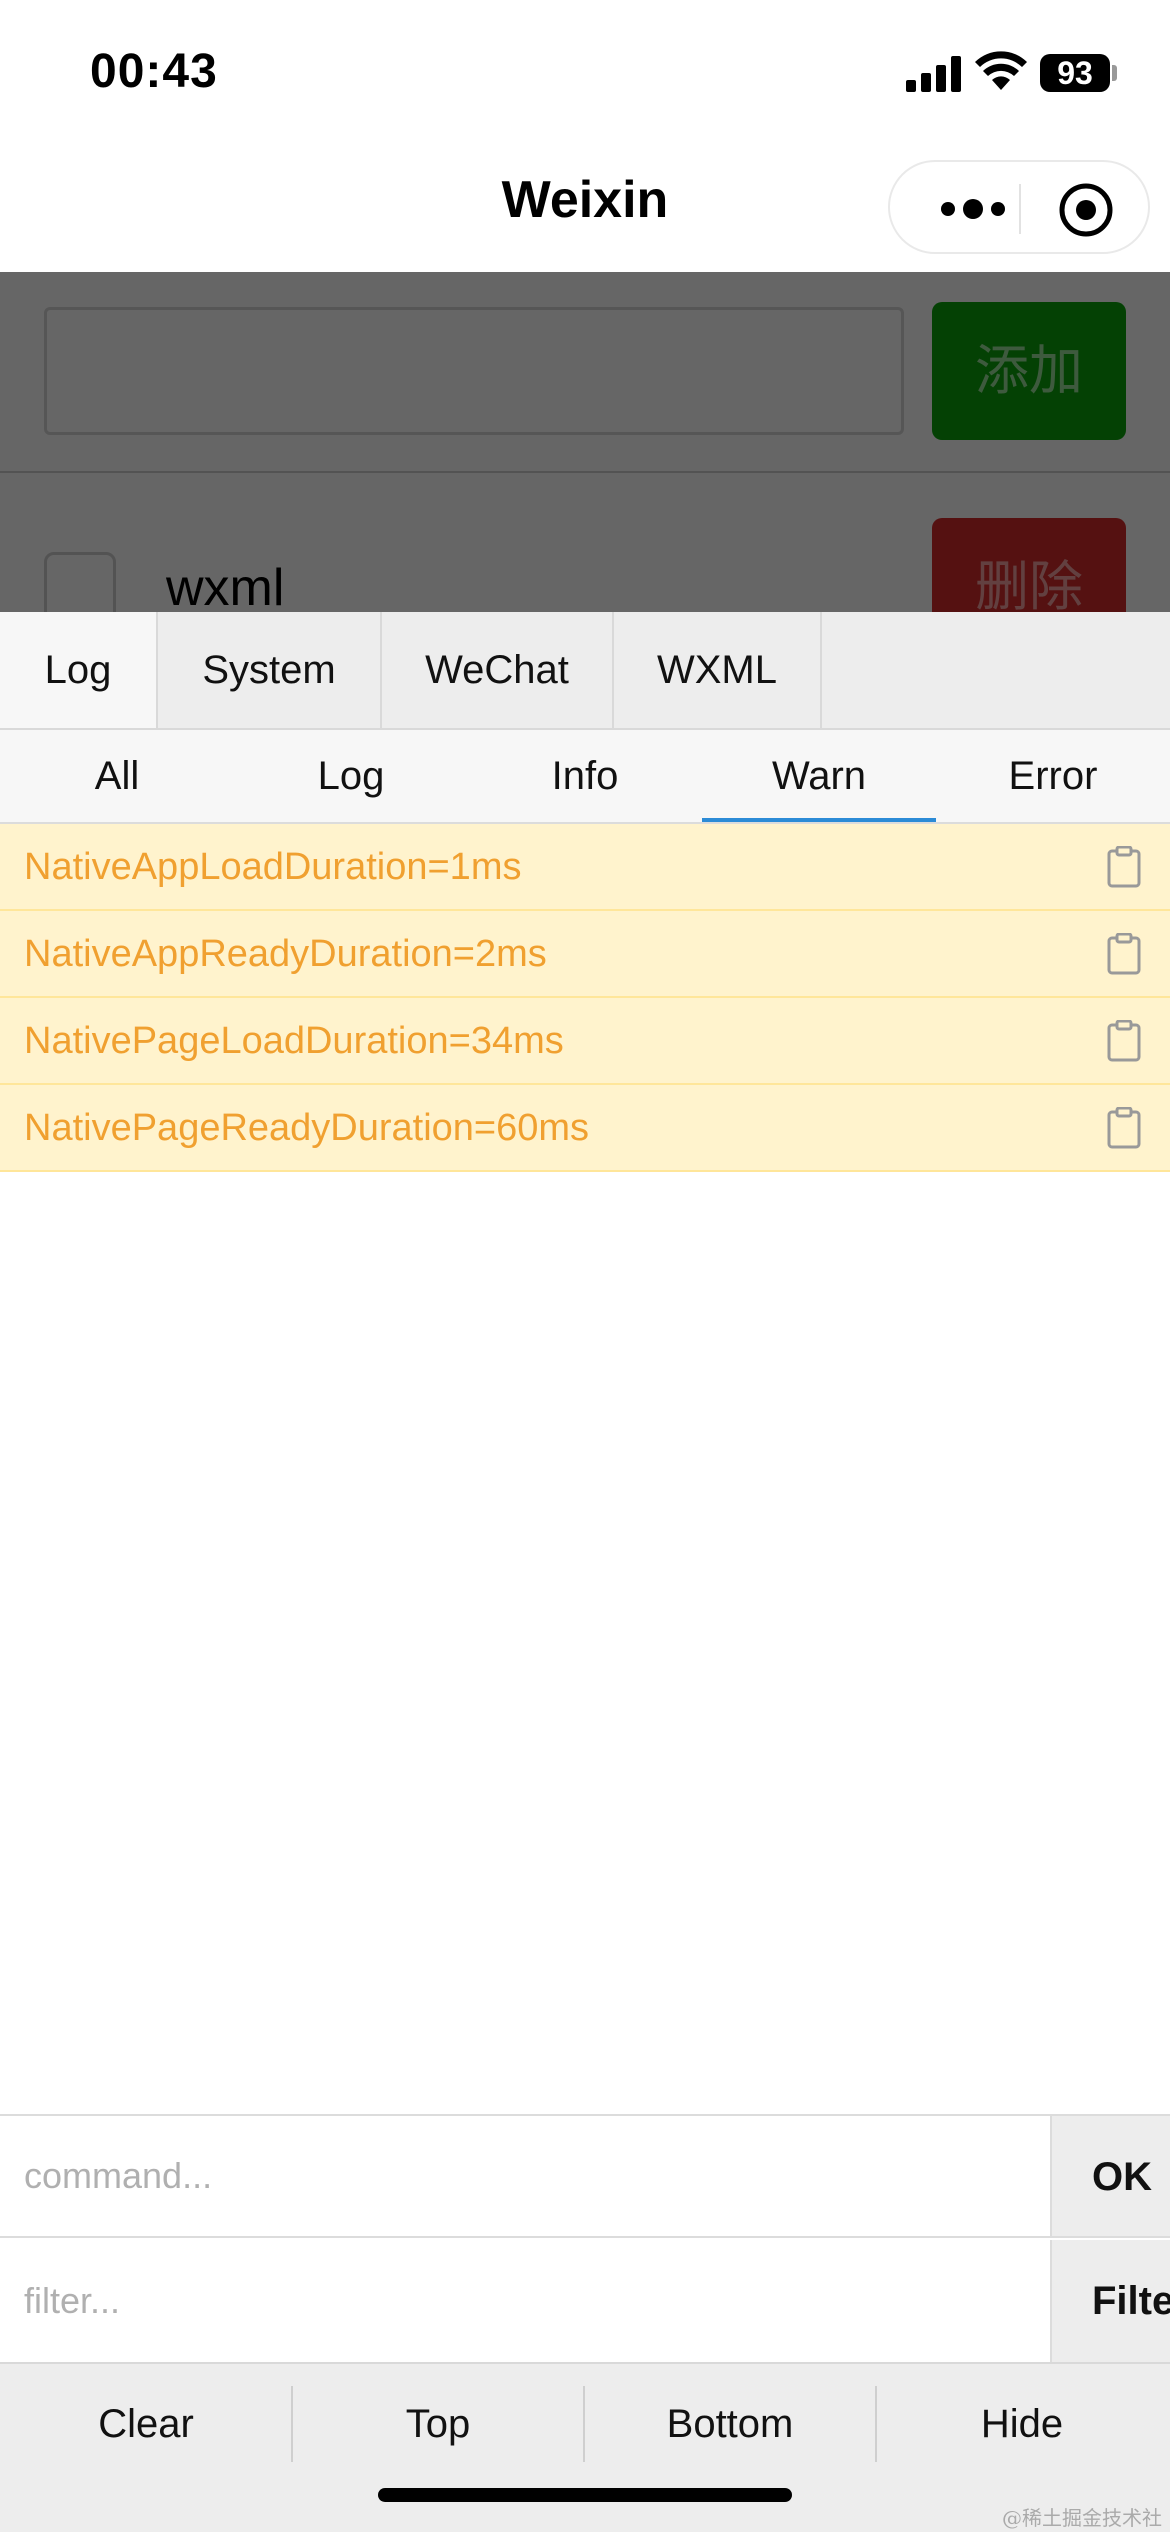  I want to click on battery-icon: 93, so click(1075, 73).